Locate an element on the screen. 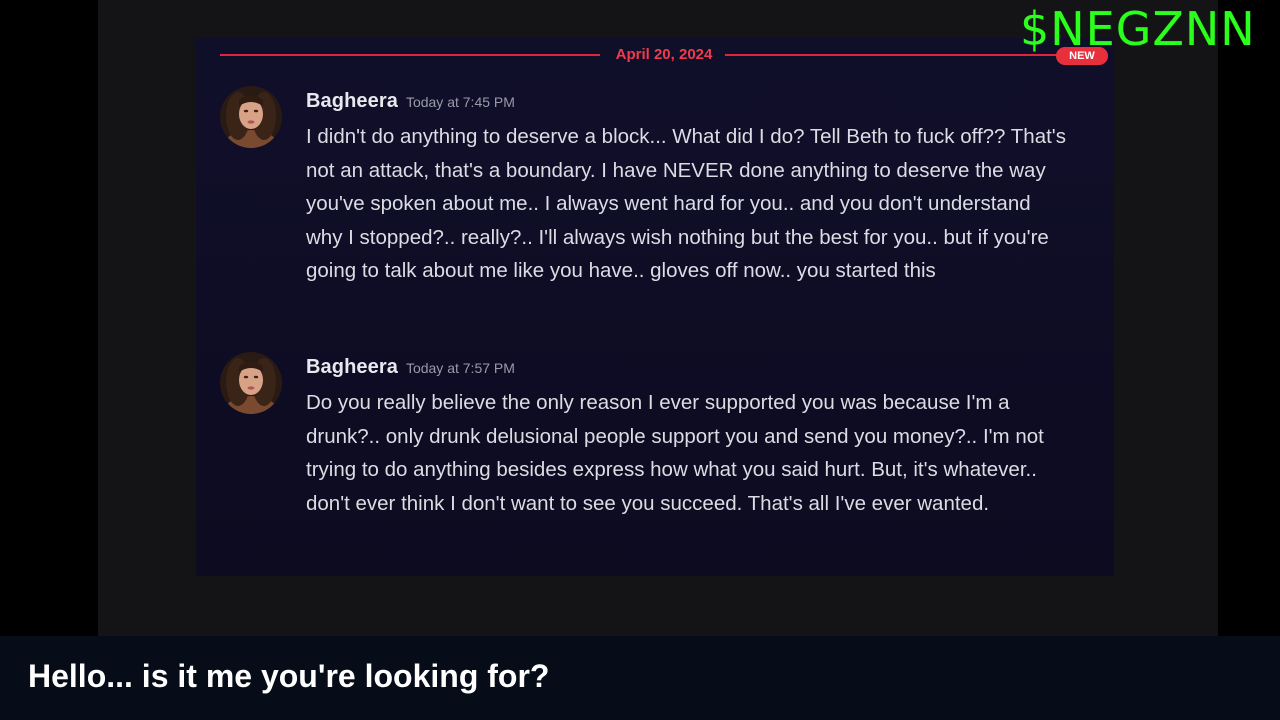 Image resolution: width=1280 pixels, height=720 pixels. divider-date: April 20, 2024 is located at coordinates (664, 54).